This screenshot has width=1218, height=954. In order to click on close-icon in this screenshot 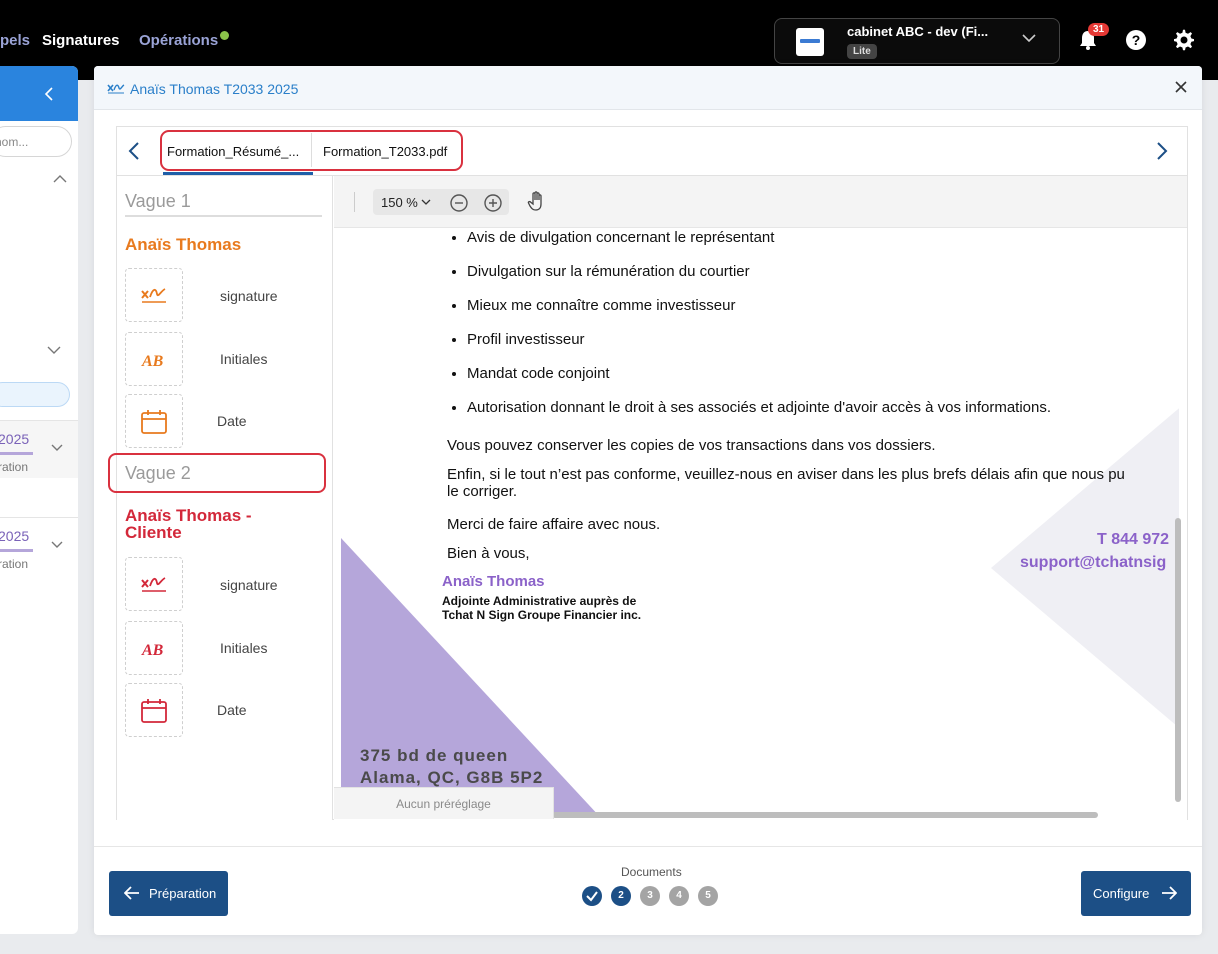, I will do `click(1181, 87)`.